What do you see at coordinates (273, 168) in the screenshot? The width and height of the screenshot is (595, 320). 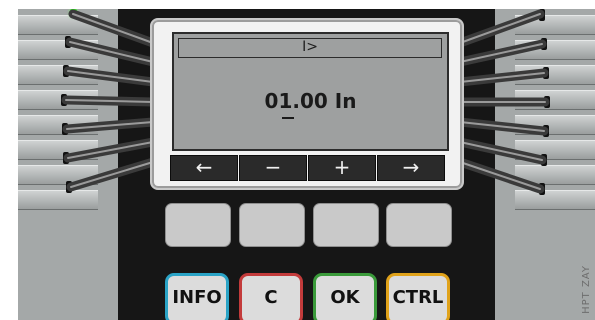 I see `minus-softkey: −` at bounding box center [273, 168].